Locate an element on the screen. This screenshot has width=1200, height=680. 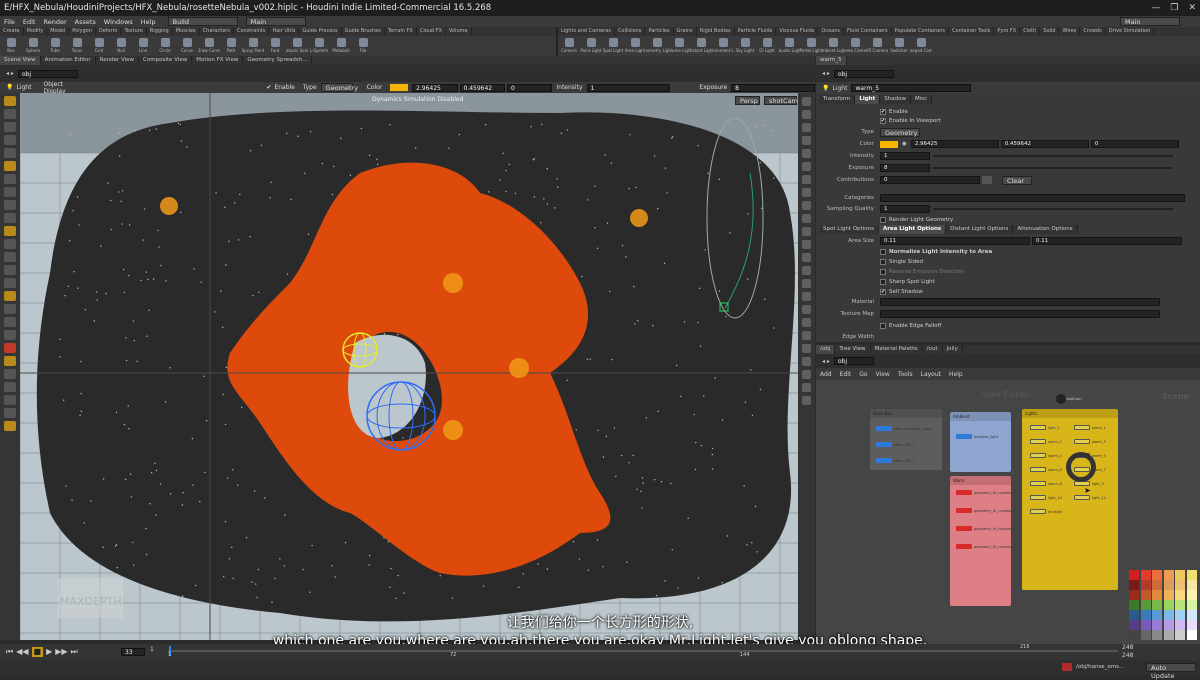
shelf-tab: Terrain FX is located at coordinates (401, 31).